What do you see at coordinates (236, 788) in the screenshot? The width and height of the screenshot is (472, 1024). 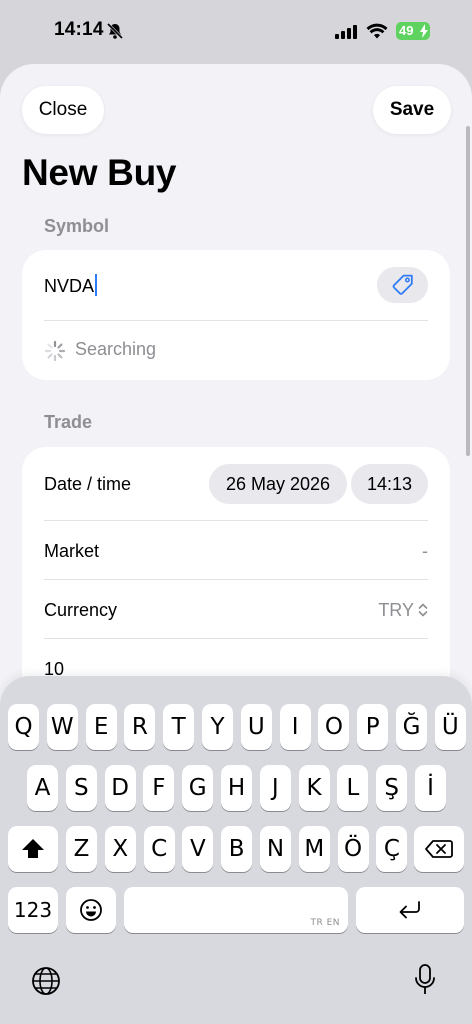 I see `key-h: H` at bounding box center [236, 788].